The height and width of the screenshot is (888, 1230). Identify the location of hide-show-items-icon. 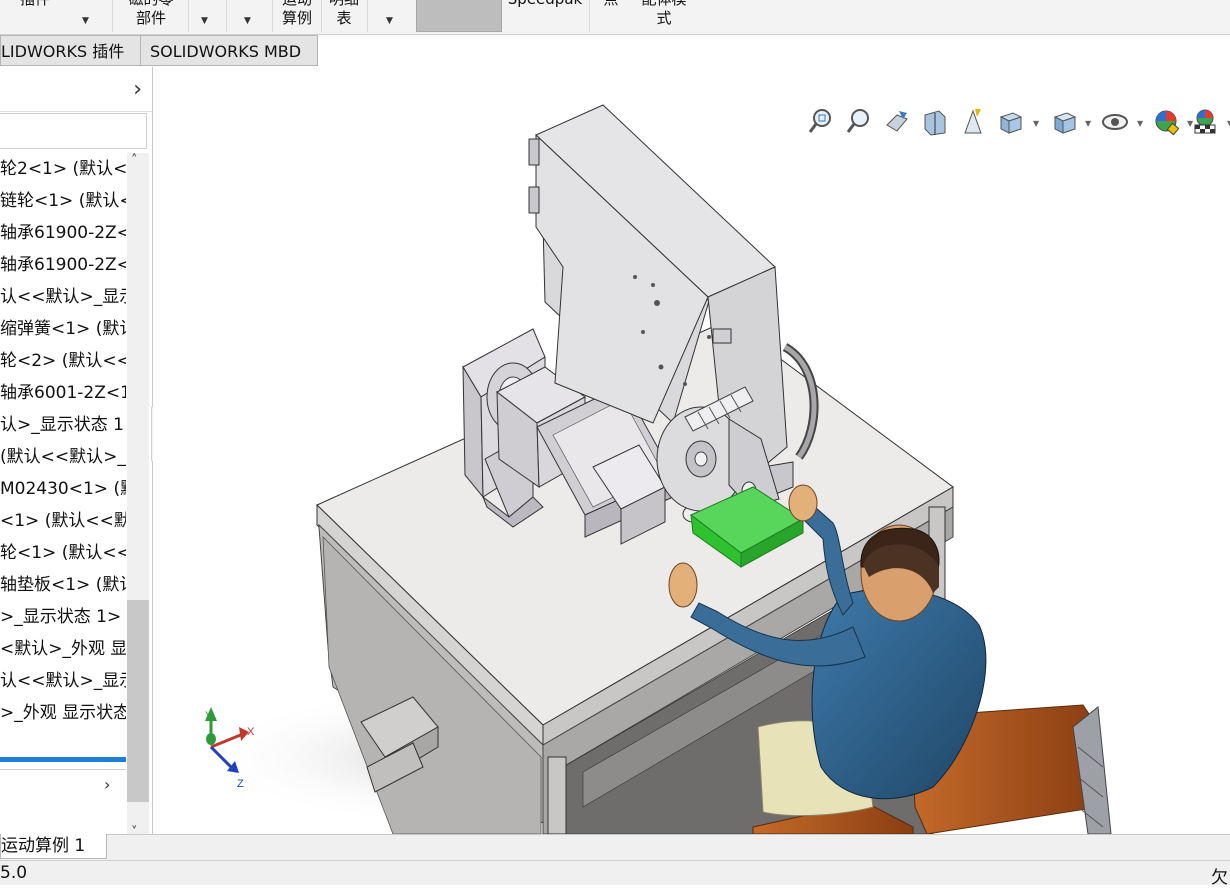
(1115, 122).